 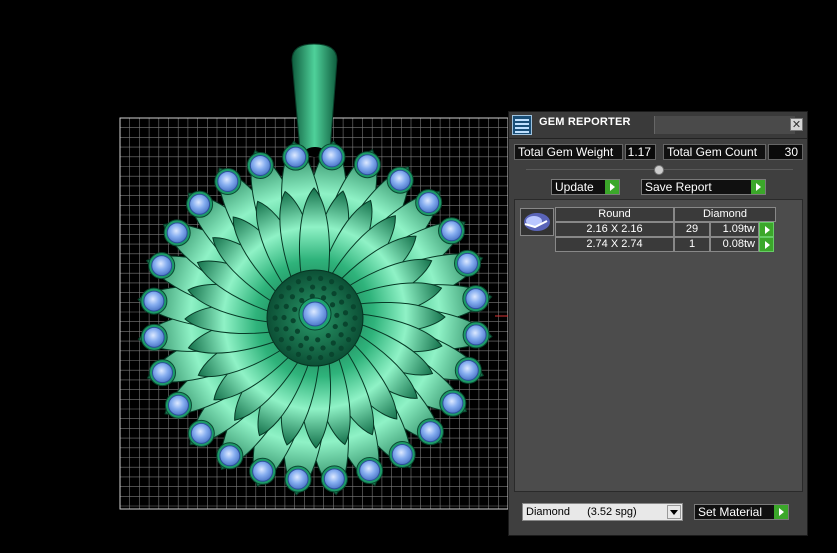 I want to click on center-gem-stone, so click(x=315, y=314).